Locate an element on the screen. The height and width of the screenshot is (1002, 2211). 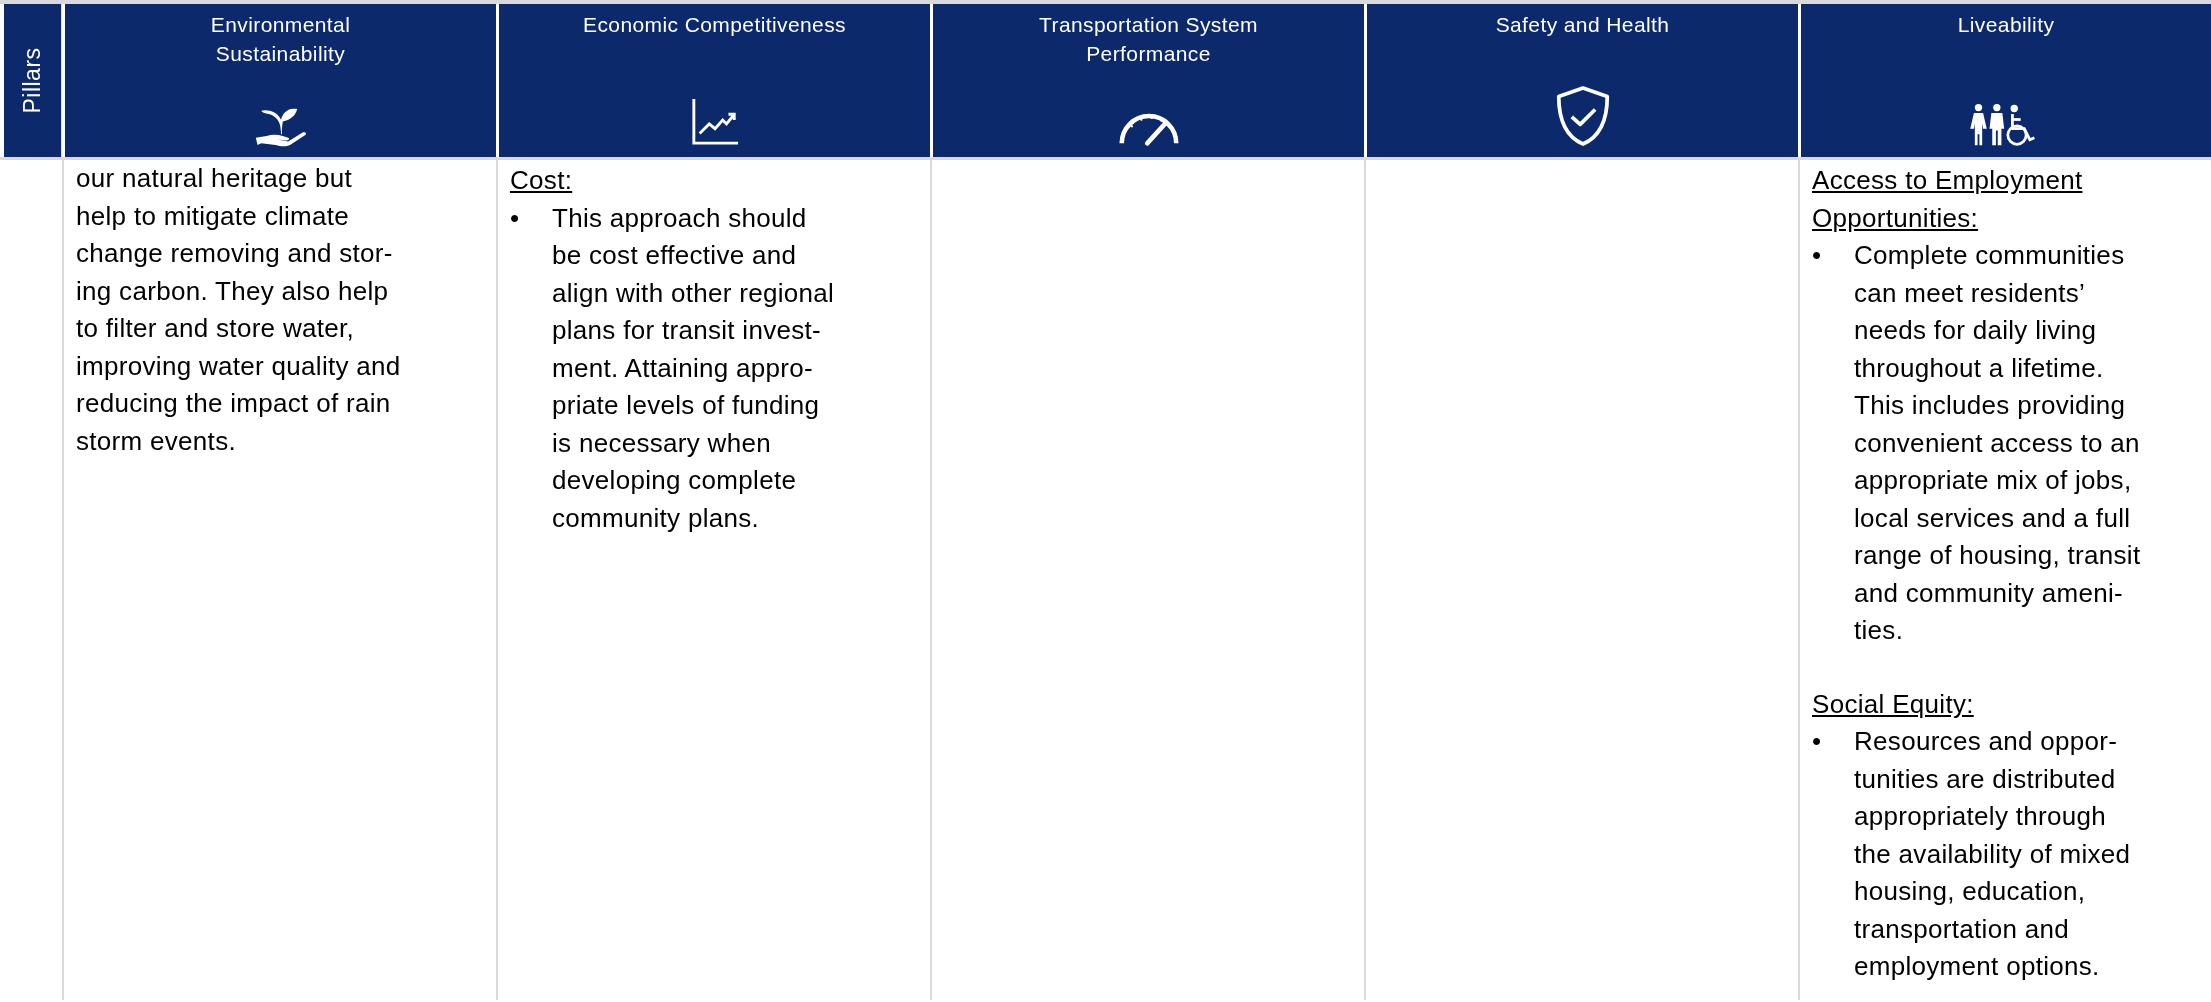
line-chart-icon is located at coordinates (714, 122).